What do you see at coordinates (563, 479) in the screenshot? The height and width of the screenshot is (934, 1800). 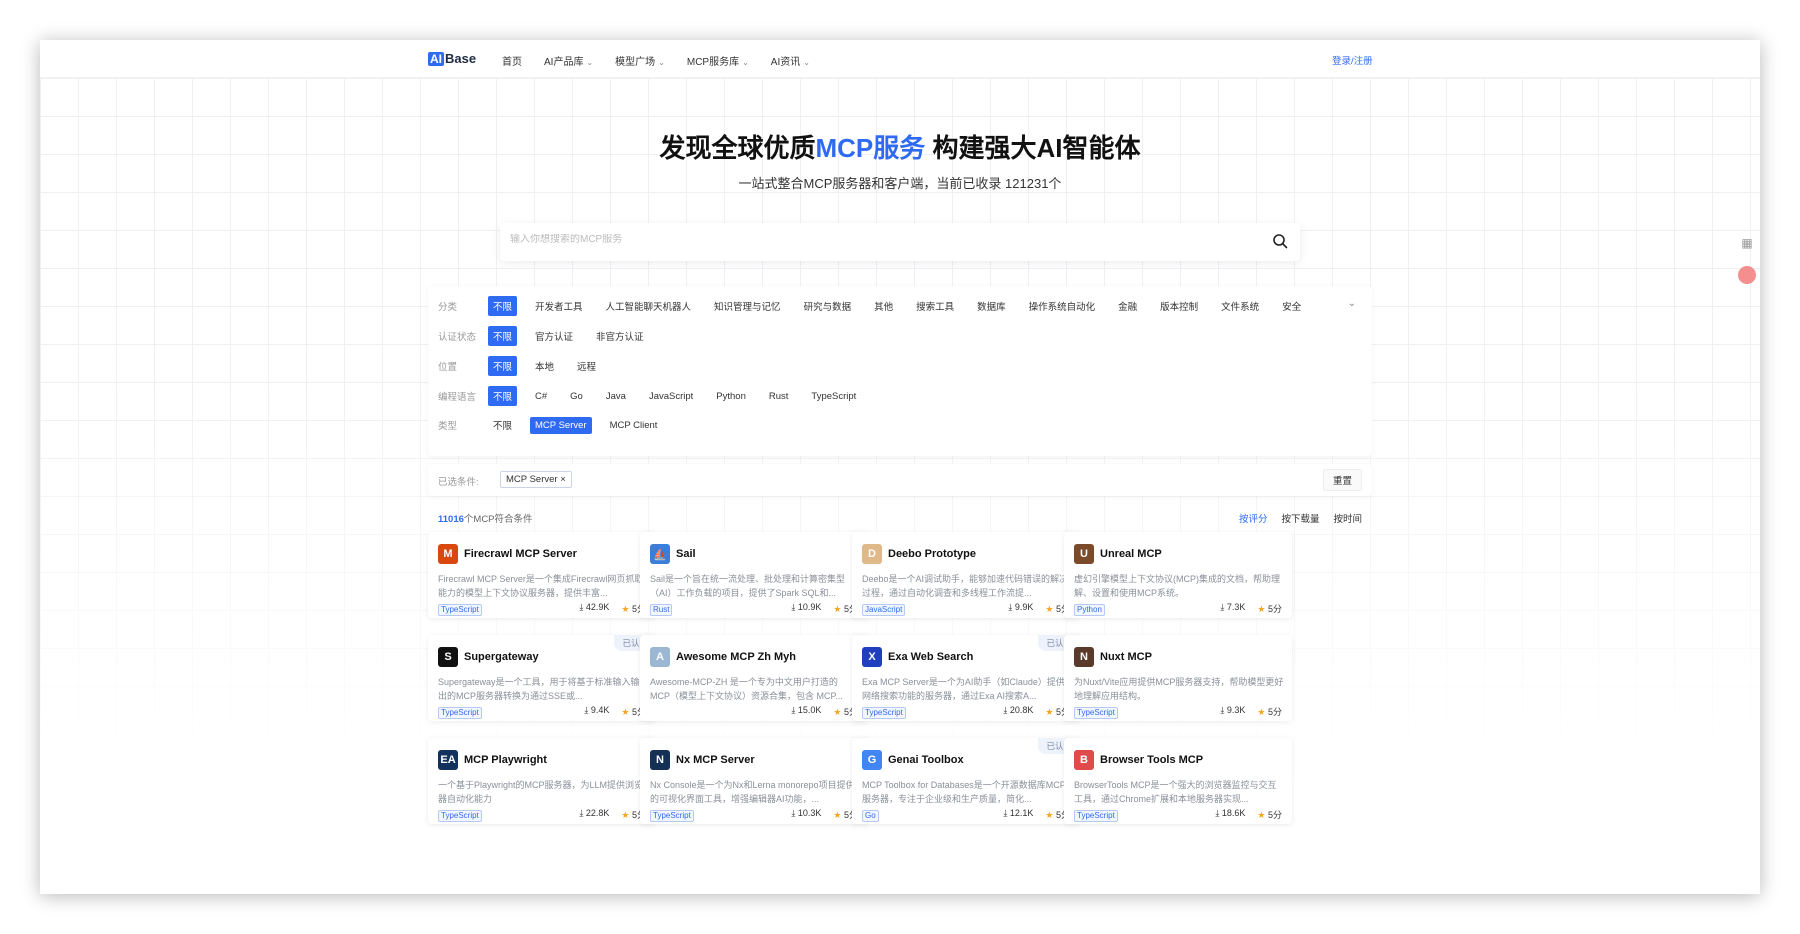 I see `close-icon: ×` at bounding box center [563, 479].